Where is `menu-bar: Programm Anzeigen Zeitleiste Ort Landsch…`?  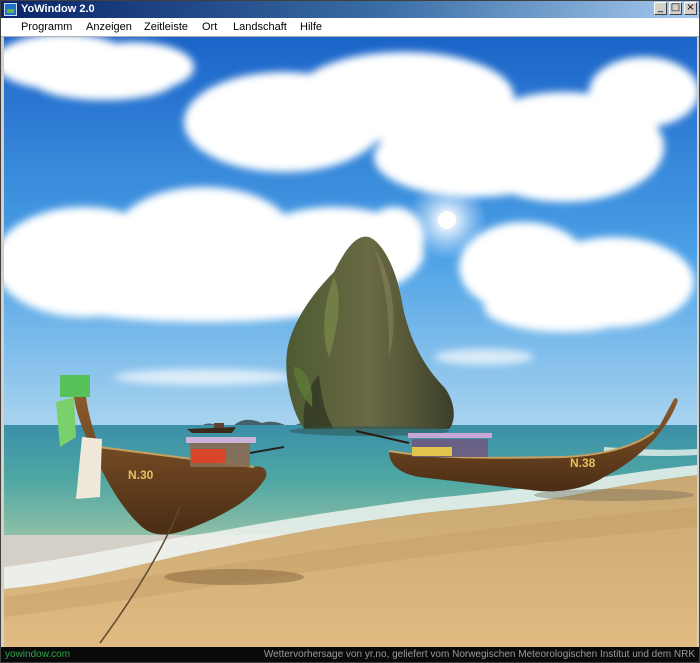
menu-bar: Programm Anzeigen Zeitleiste Ort Landsch… is located at coordinates (350, 27).